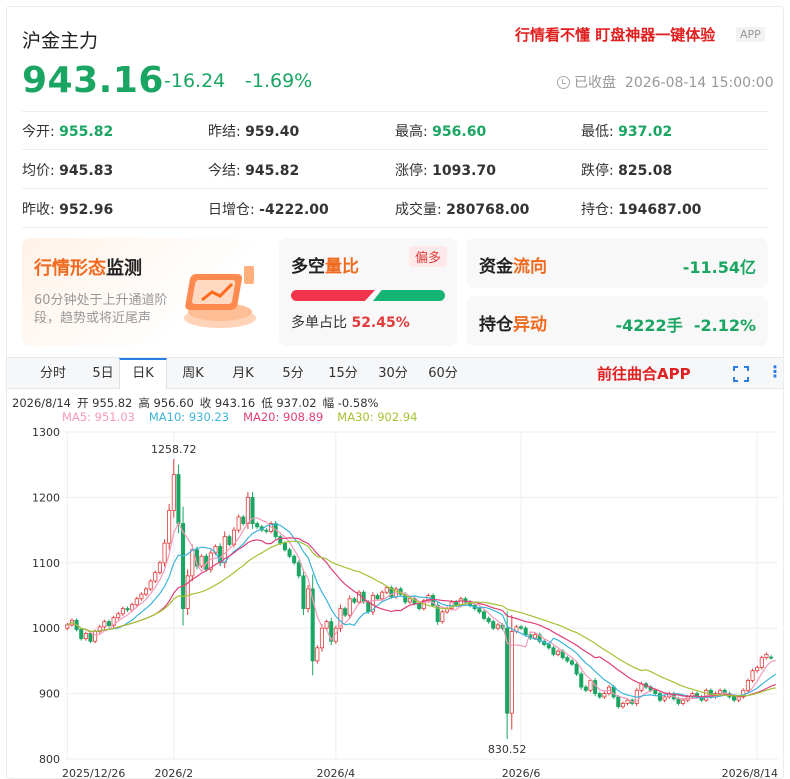 This screenshot has width=790, height=779. What do you see at coordinates (86, 132) in the screenshot?
I see `stat-value: 955.82` at bounding box center [86, 132].